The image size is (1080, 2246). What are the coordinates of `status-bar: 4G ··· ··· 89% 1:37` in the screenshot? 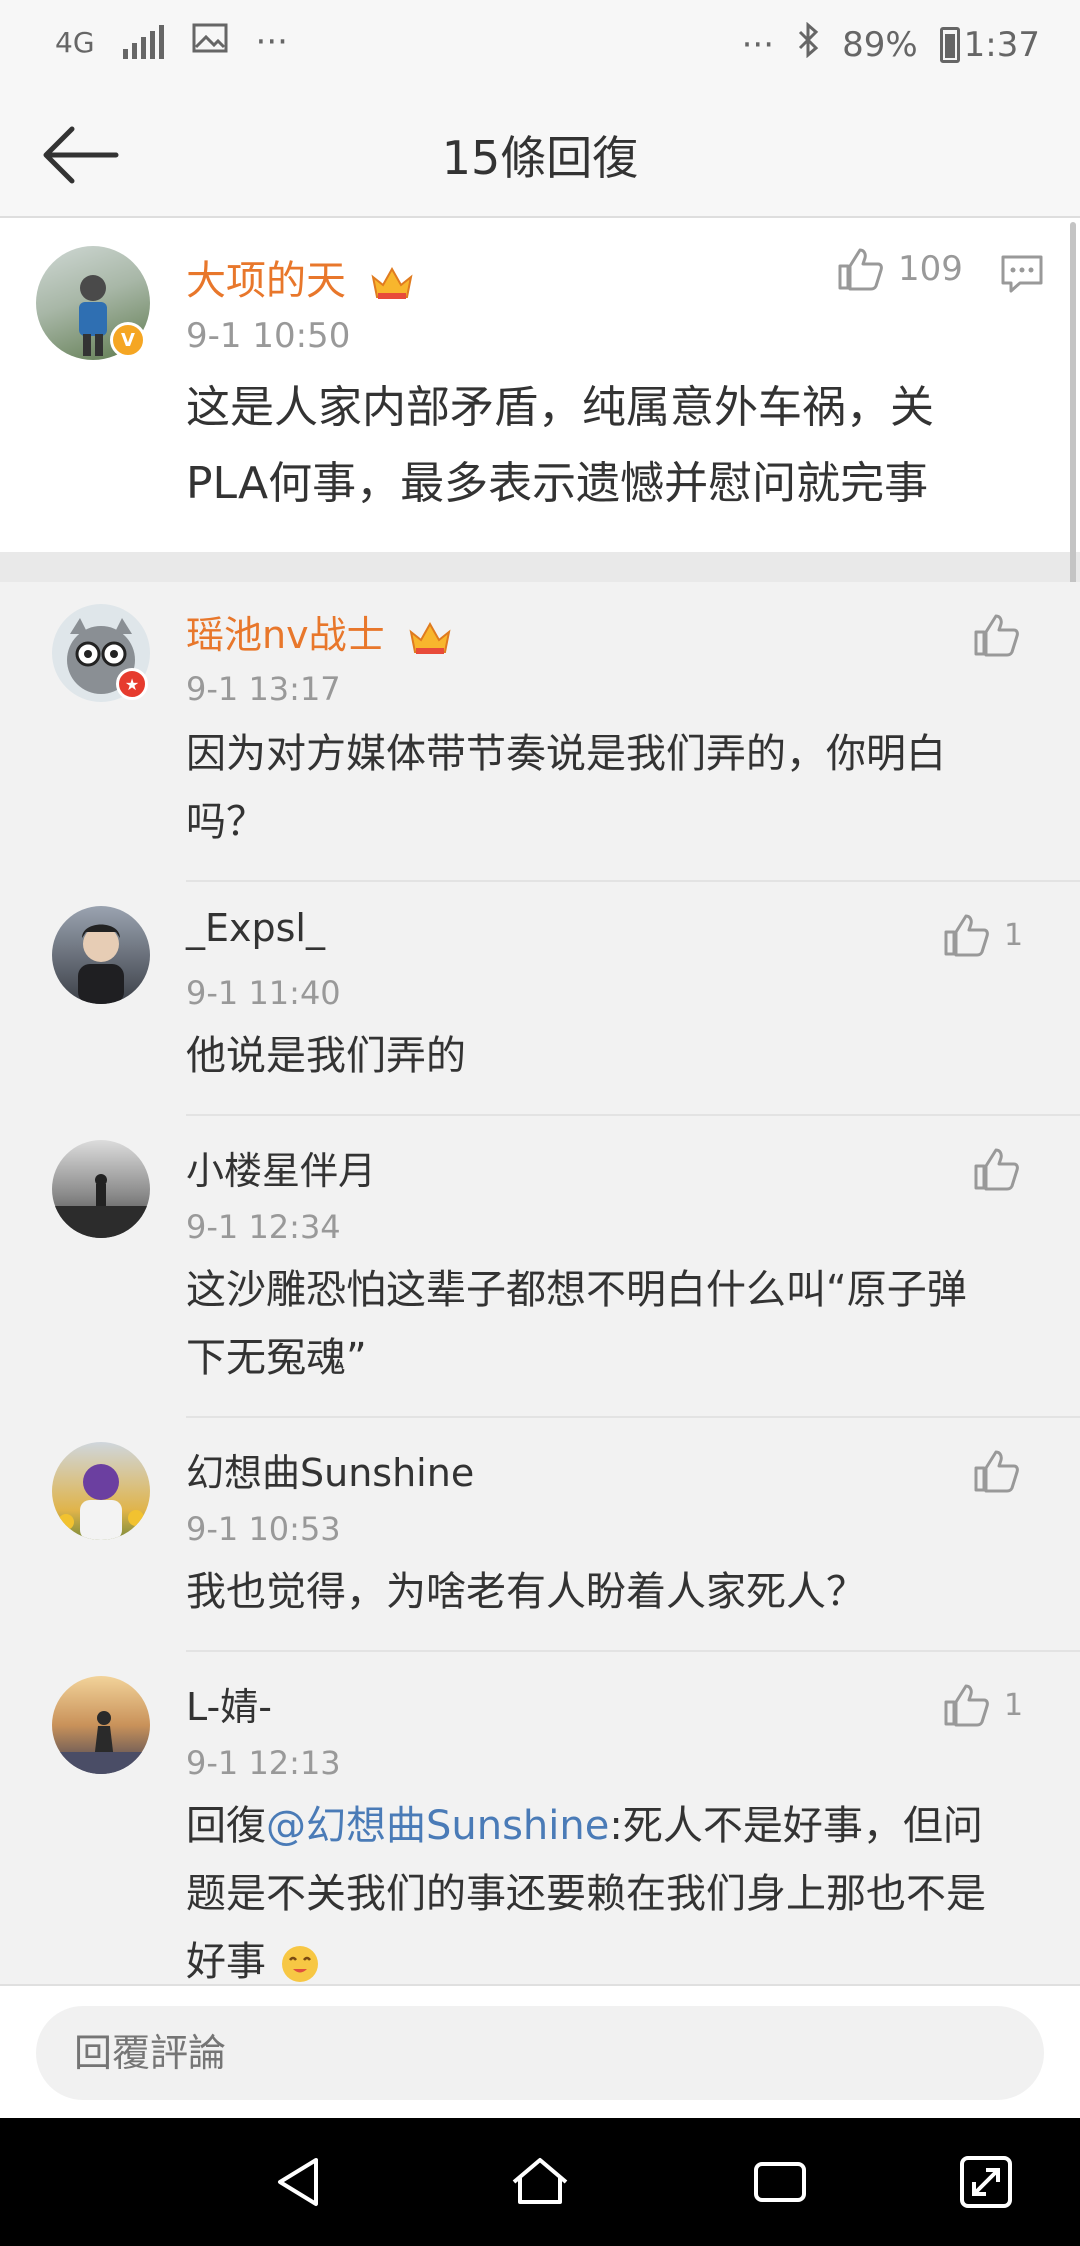 It's located at (540, 45).